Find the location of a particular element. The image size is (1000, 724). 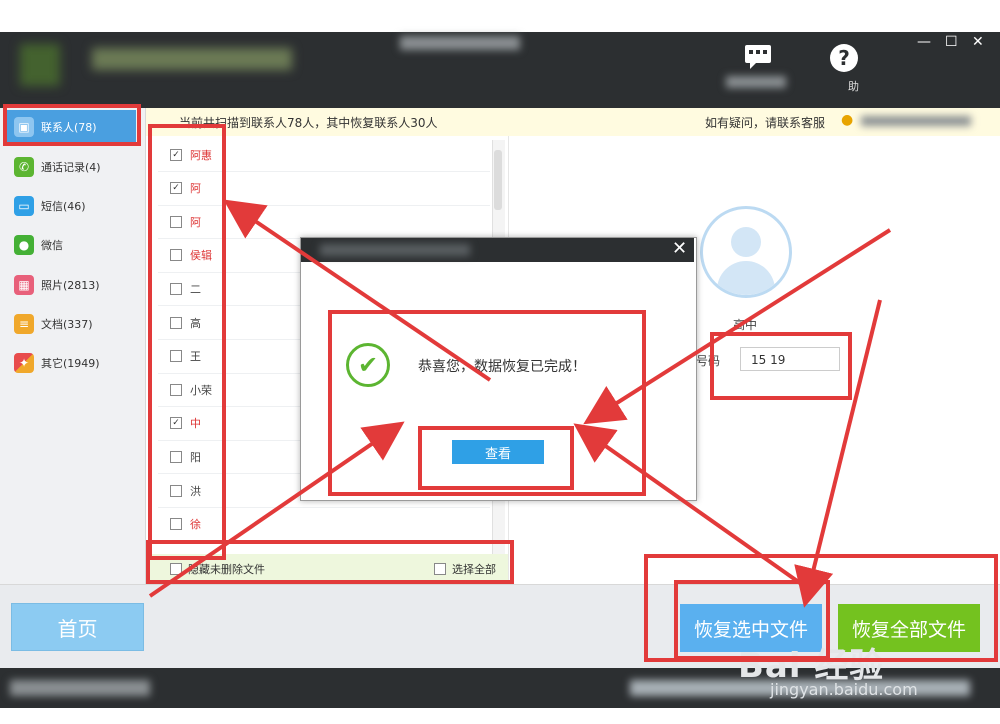

arrow-to-view-button is located at coordinates (737, 326).